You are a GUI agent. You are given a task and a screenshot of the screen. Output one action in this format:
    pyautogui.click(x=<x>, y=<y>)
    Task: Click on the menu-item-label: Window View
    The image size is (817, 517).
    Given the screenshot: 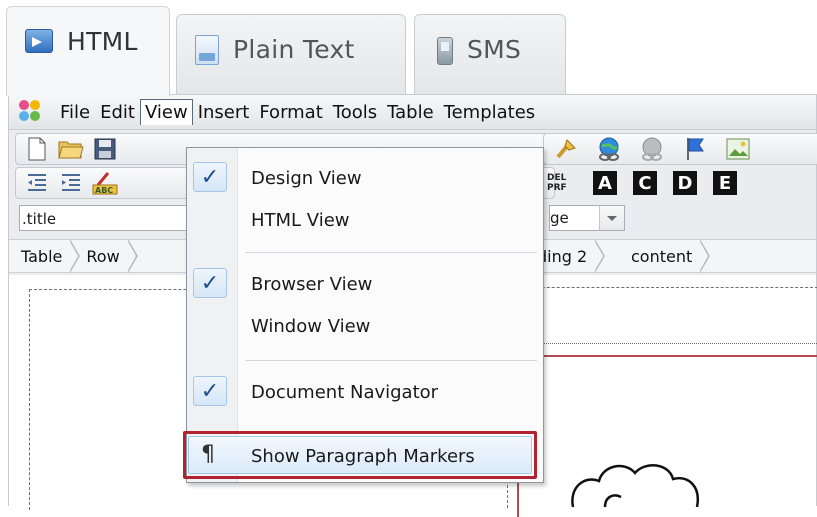 What is the action you would take?
    pyautogui.click(x=311, y=326)
    